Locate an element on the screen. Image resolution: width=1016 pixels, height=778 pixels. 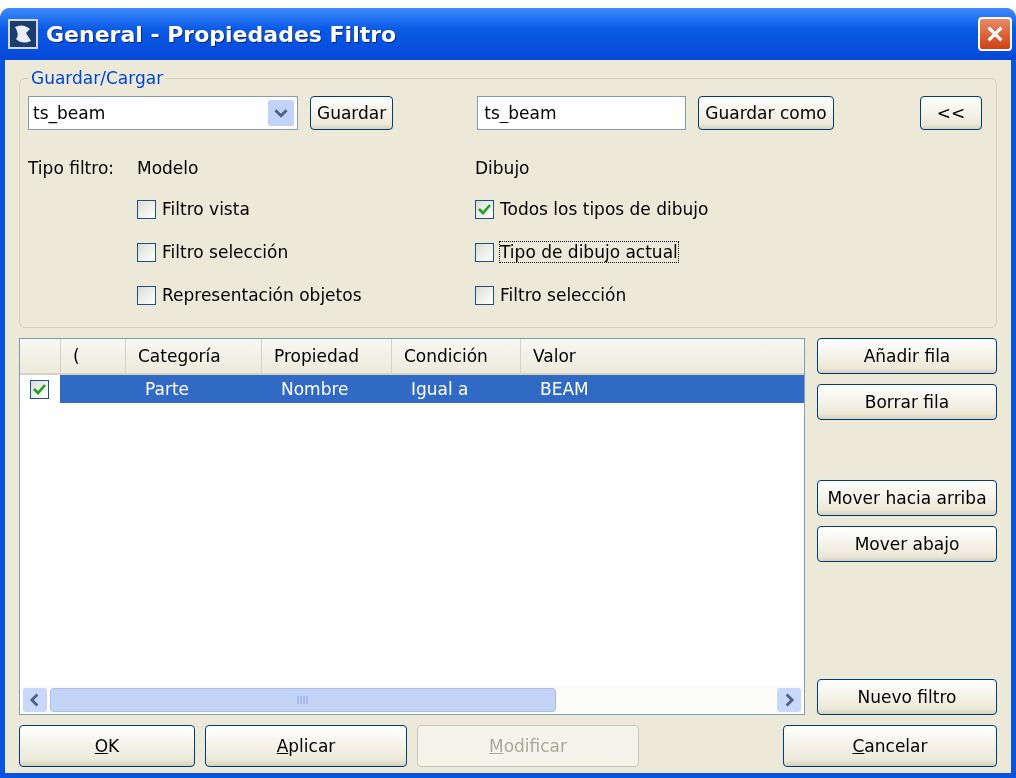
side-button: Mover abajo is located at coordinates (907, 544).